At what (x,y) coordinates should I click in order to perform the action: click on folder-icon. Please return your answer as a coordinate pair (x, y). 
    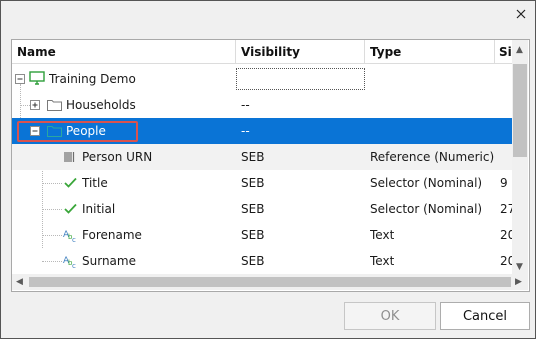
    Looking at the image, I should click on (54, 105).